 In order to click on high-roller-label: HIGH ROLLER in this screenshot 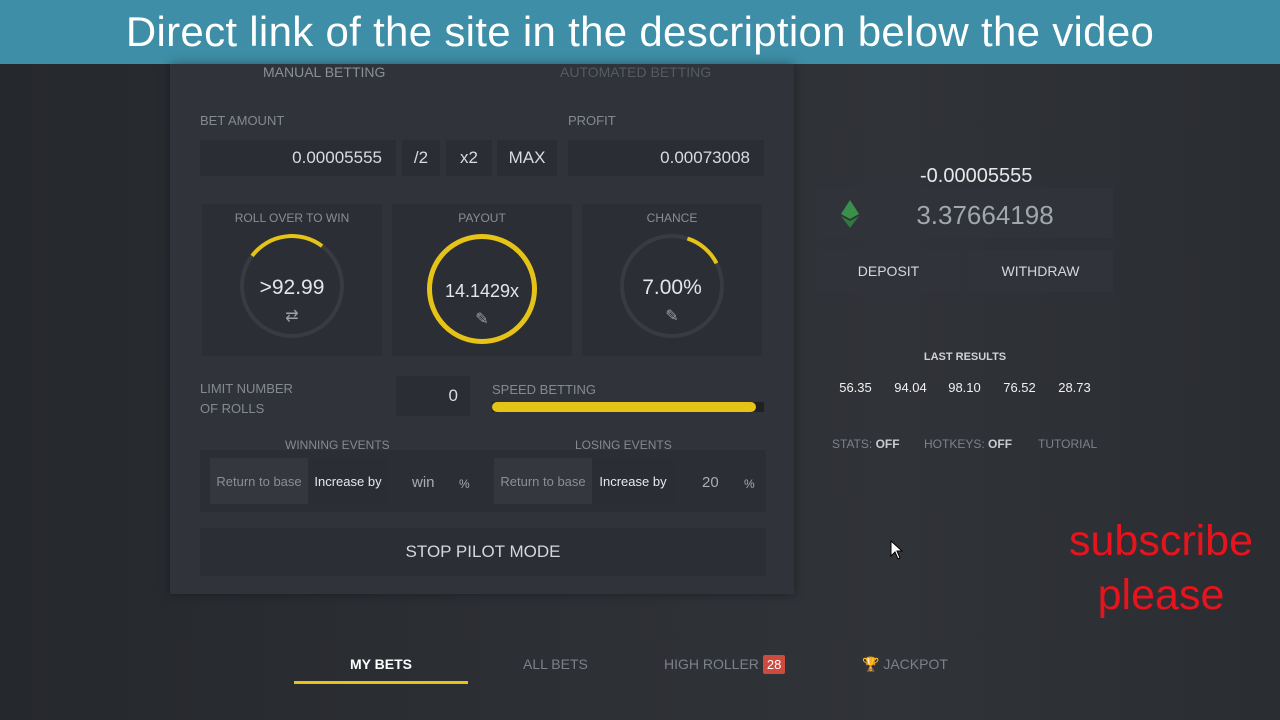, I will do `click(711, 664)`.